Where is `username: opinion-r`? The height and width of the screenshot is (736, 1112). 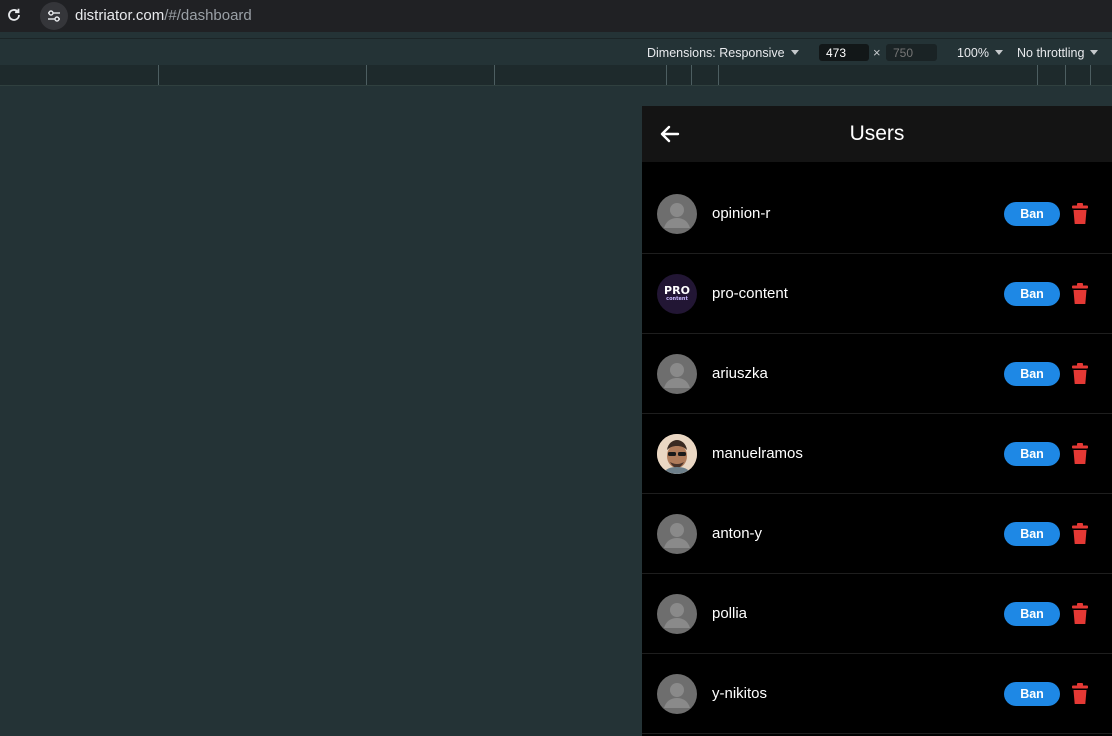 username: opinion-r is located at coordinates (741, 213).